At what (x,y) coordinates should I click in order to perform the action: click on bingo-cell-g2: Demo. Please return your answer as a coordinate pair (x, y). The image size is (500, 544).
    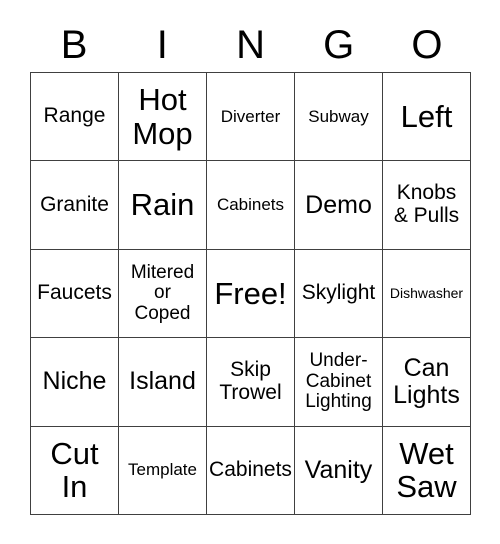
    Looking at the image, I should click on (339, 205).